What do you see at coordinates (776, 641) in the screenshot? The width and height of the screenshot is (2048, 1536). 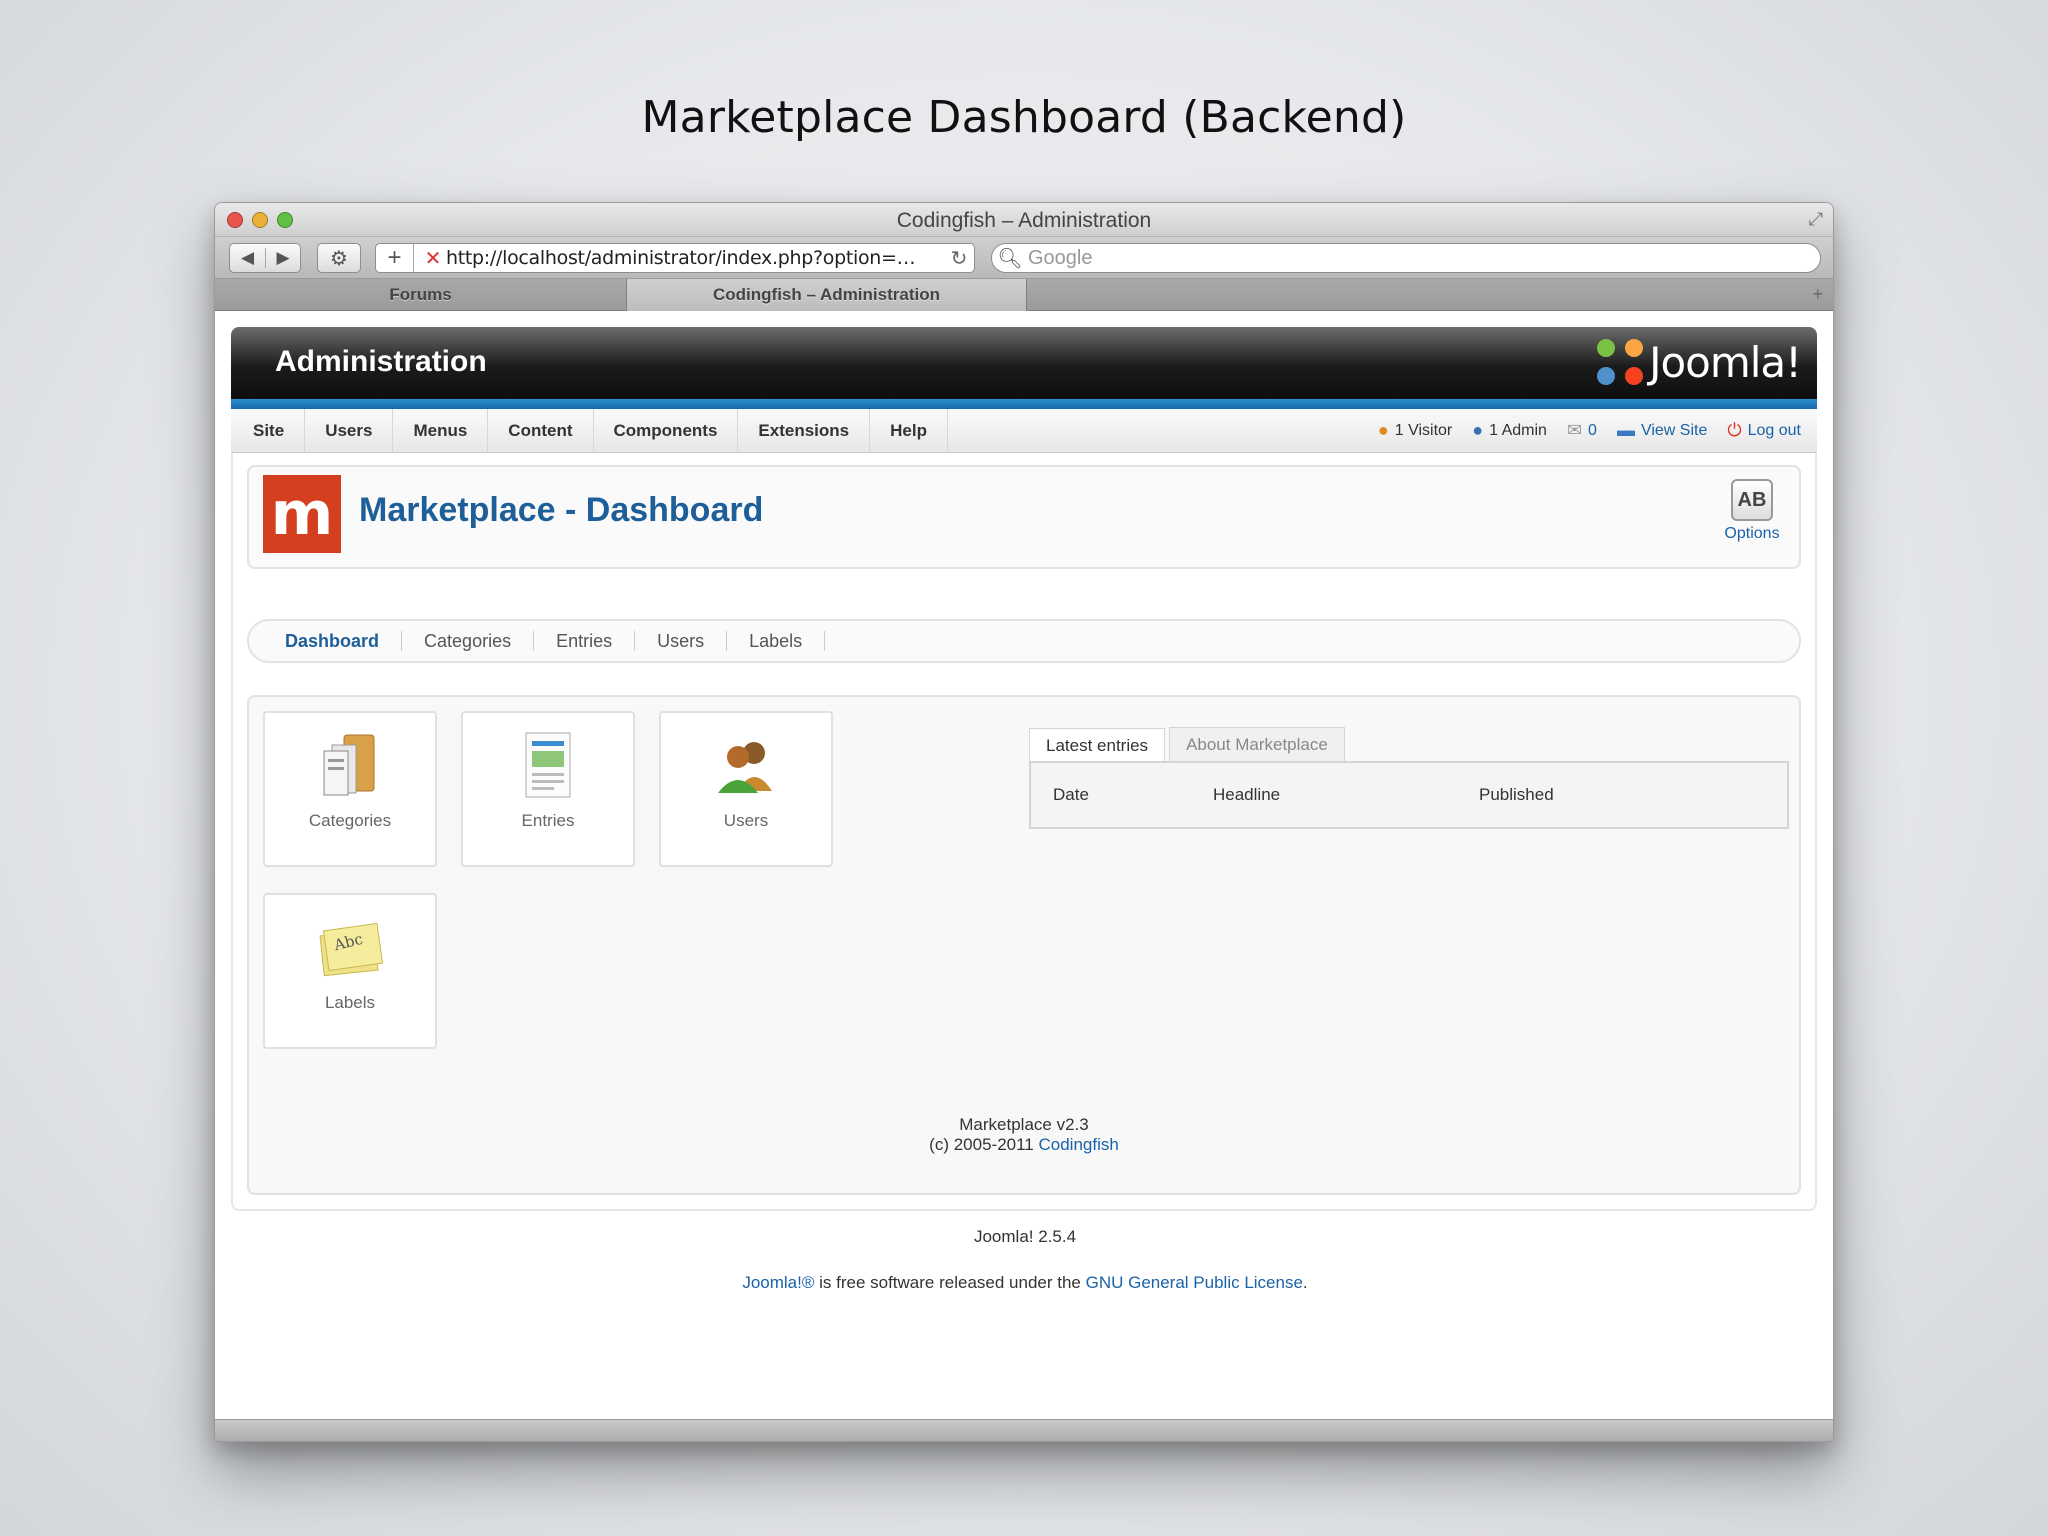 I see `submenu-labels: Labels` at bounding box center [776, 641].